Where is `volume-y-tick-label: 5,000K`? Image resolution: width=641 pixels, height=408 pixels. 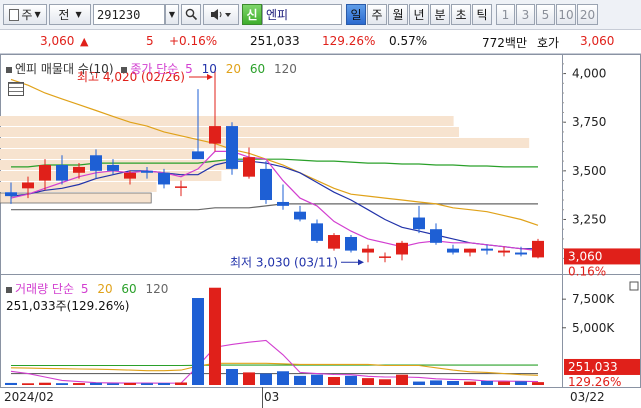 volume-y-tick-label: 5,000K is located at coordinates (593, 328).